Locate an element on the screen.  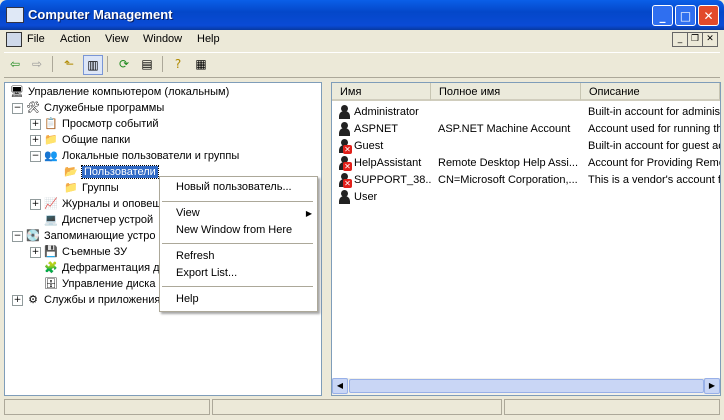
status-bar is located at coordinates (362, 407).